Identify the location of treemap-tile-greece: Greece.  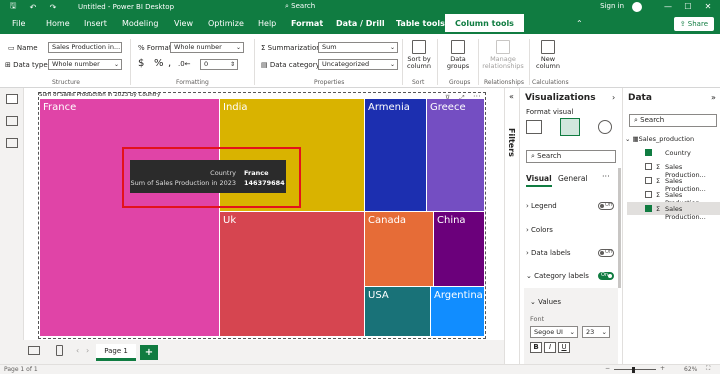
(456, 155).